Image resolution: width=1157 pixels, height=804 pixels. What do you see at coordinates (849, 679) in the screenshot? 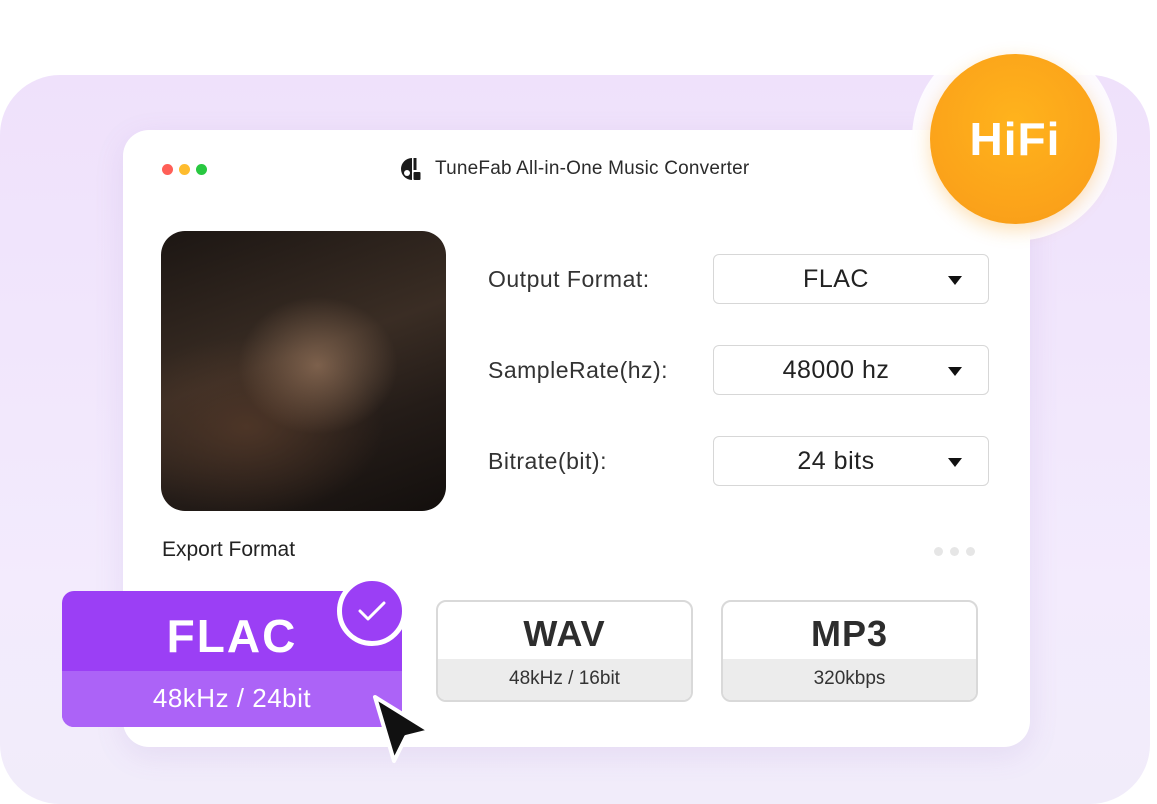
I see `format-spec: 320kbps` at bounding box center [849, 679].